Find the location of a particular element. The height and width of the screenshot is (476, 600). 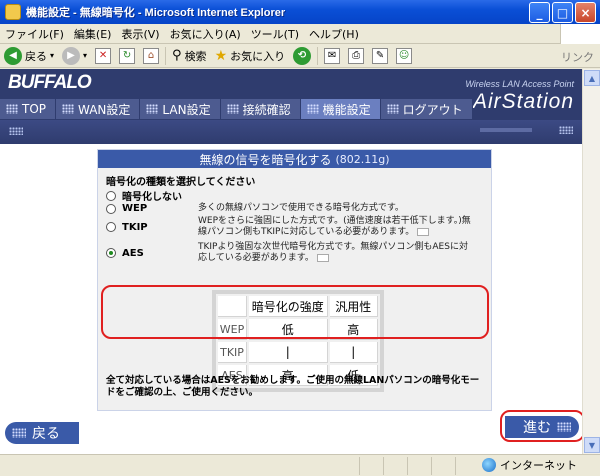

edit-icon: ✎ is located at coordinates (380, 55).